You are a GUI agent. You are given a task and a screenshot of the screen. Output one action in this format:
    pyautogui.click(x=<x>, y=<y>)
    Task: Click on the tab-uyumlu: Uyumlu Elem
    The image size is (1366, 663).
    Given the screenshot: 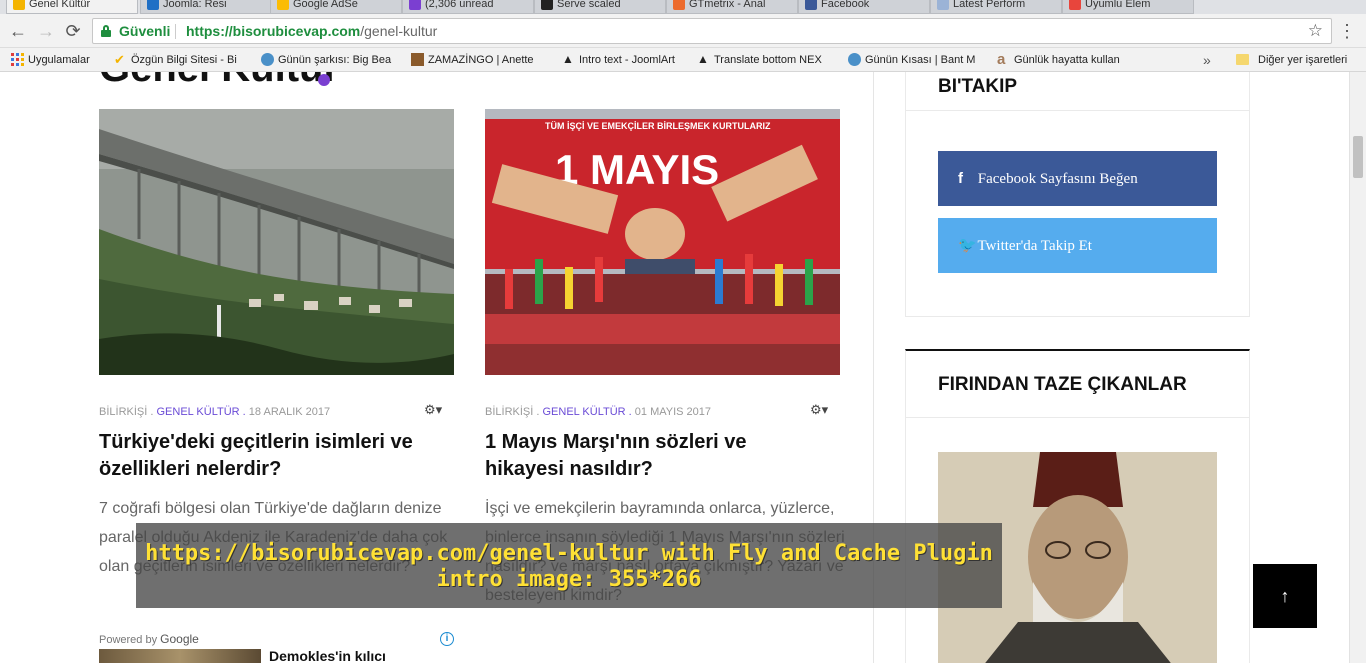 What is the action you would take?
    pyautogui.click(x=1128, y=7)
    